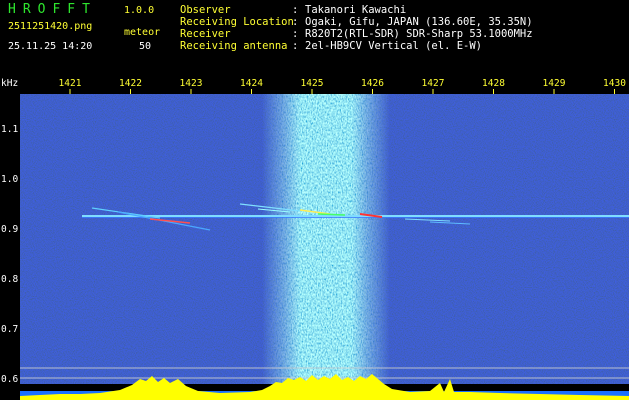  What do you see at coordinates (70, 83) in the screenshot?
I see `x-tick-label: 1421` at bounding box center [70, 83].